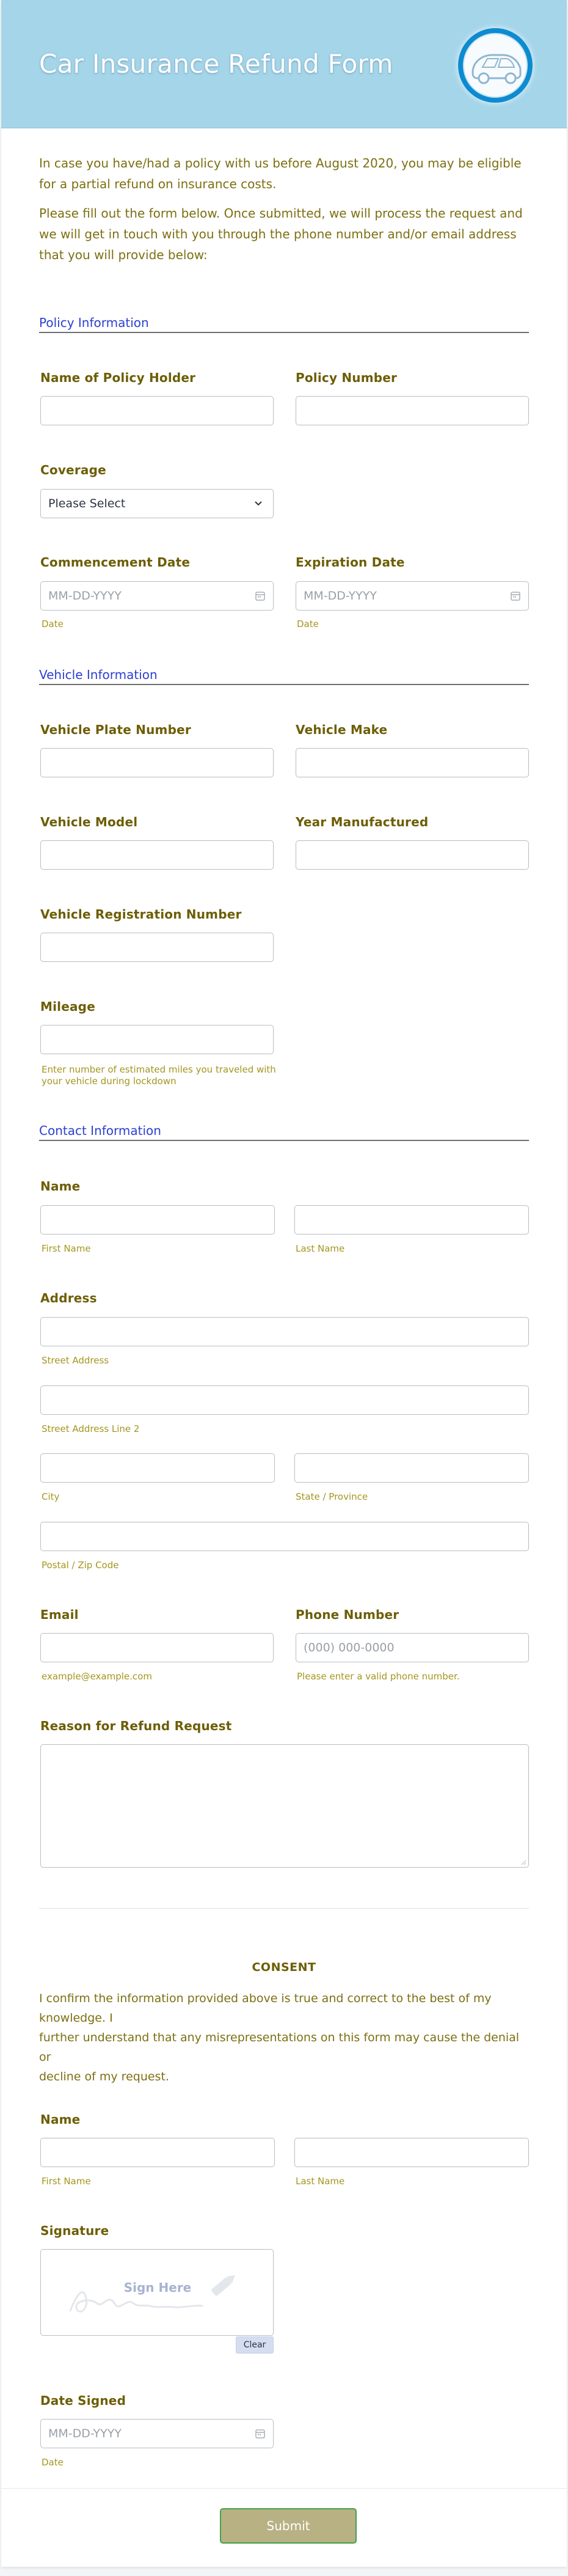  What do you see at coordinates (157, 947) in the screenshot?
I see `registration-number-input` at bounding box center [157, 947].